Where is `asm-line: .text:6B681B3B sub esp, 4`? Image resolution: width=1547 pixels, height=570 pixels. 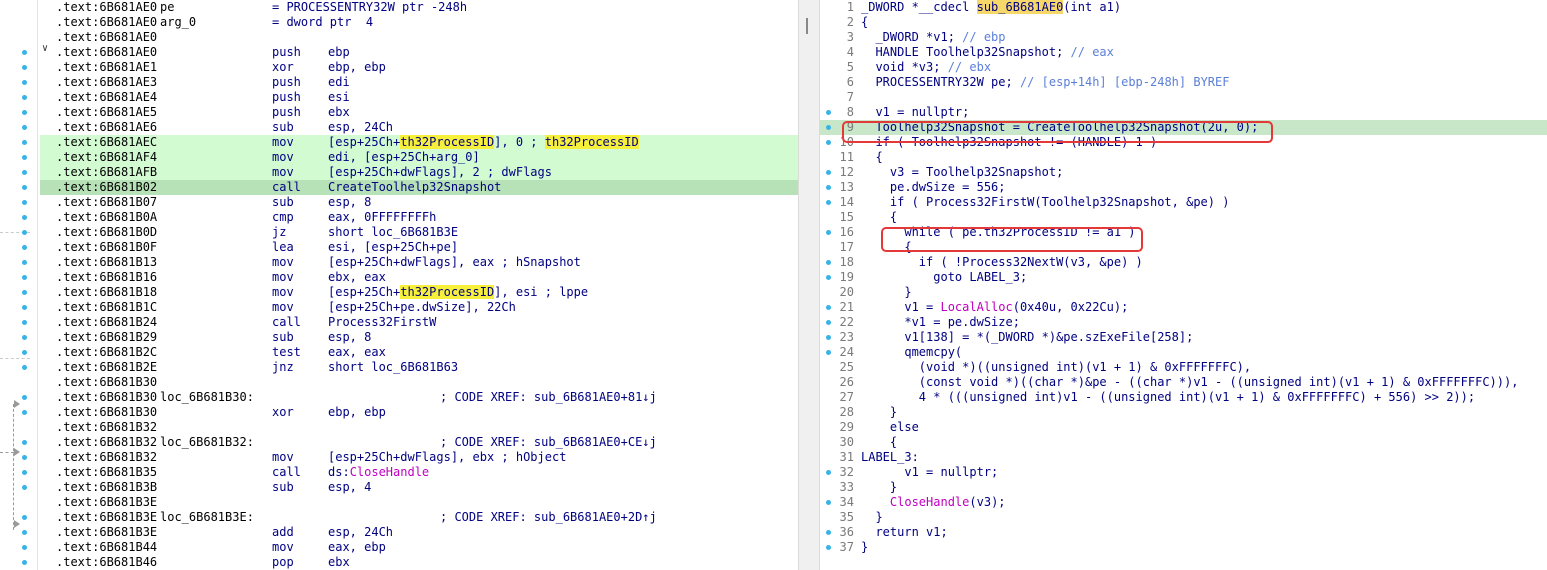 asm-line: .text:6B681B3B sub esp, 4 is located at coordinates (419, 487).